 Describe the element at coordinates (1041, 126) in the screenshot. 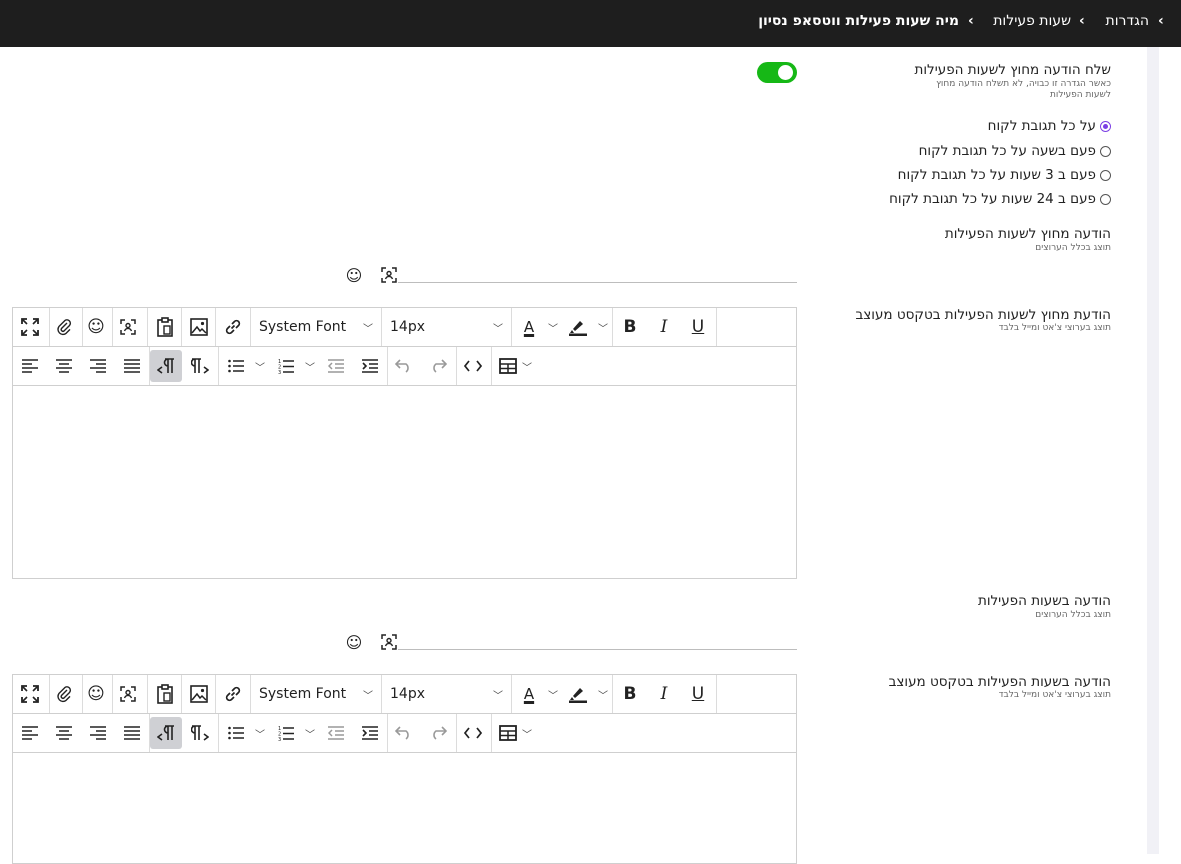

I see `radio-label: על כל תגובת לקוח` at that location.